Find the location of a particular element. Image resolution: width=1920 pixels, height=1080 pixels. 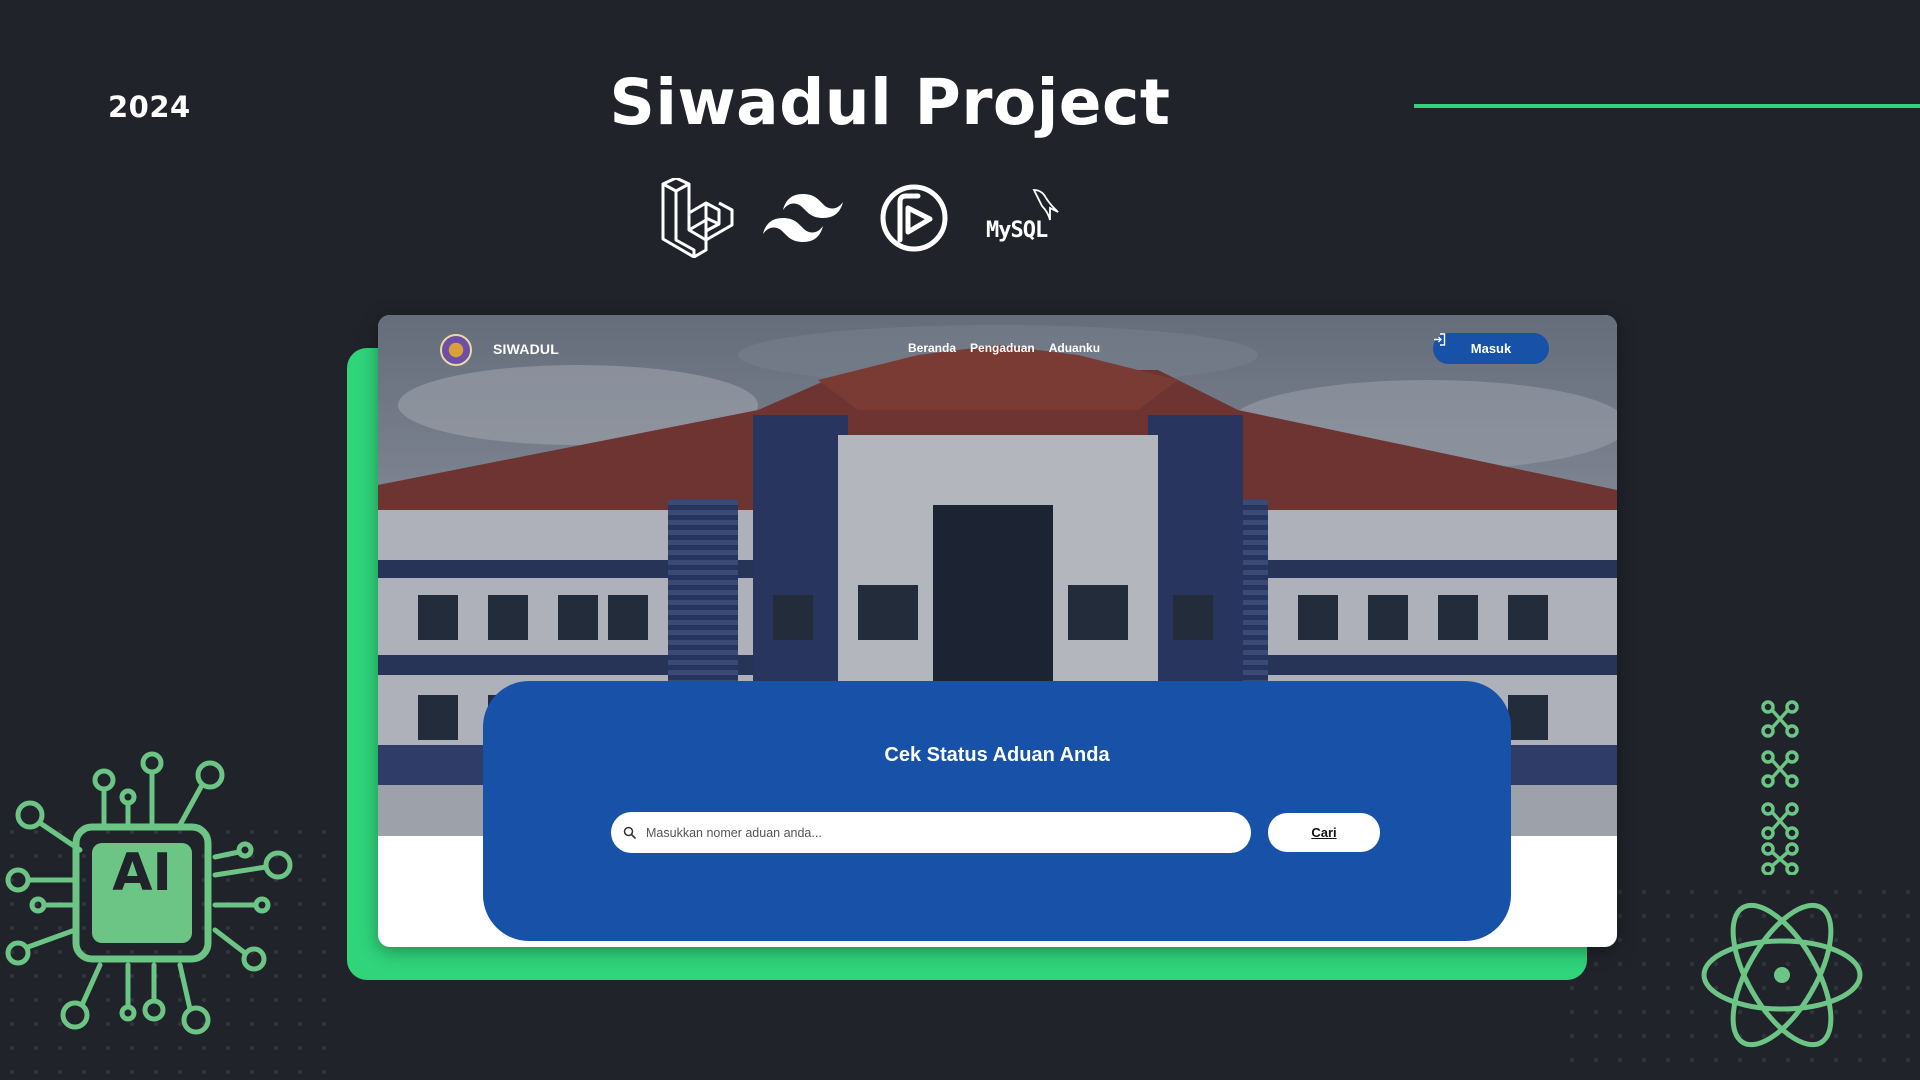

login-icon is located at coordinates (1440, 339).